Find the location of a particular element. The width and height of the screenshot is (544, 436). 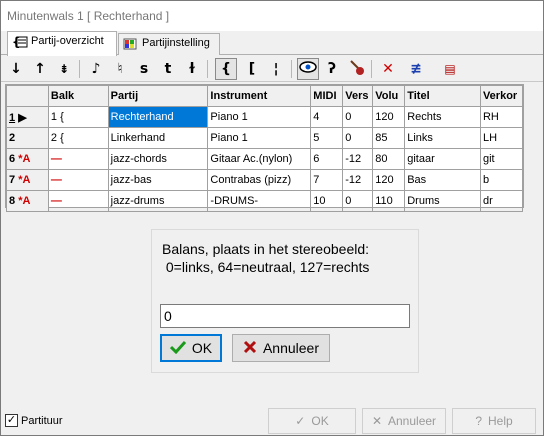

partij-cell: Rechterhand is located at coordinates (158, 117).